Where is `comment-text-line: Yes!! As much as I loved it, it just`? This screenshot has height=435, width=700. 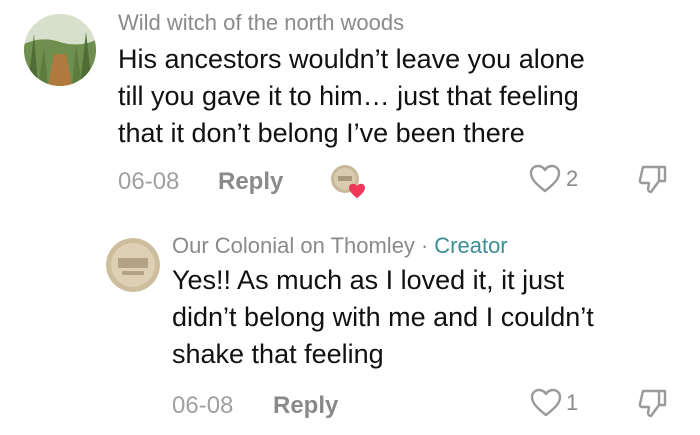 comment-text-line: Yes!! As much as I loved it, it just is located at coordinates (368, 280).